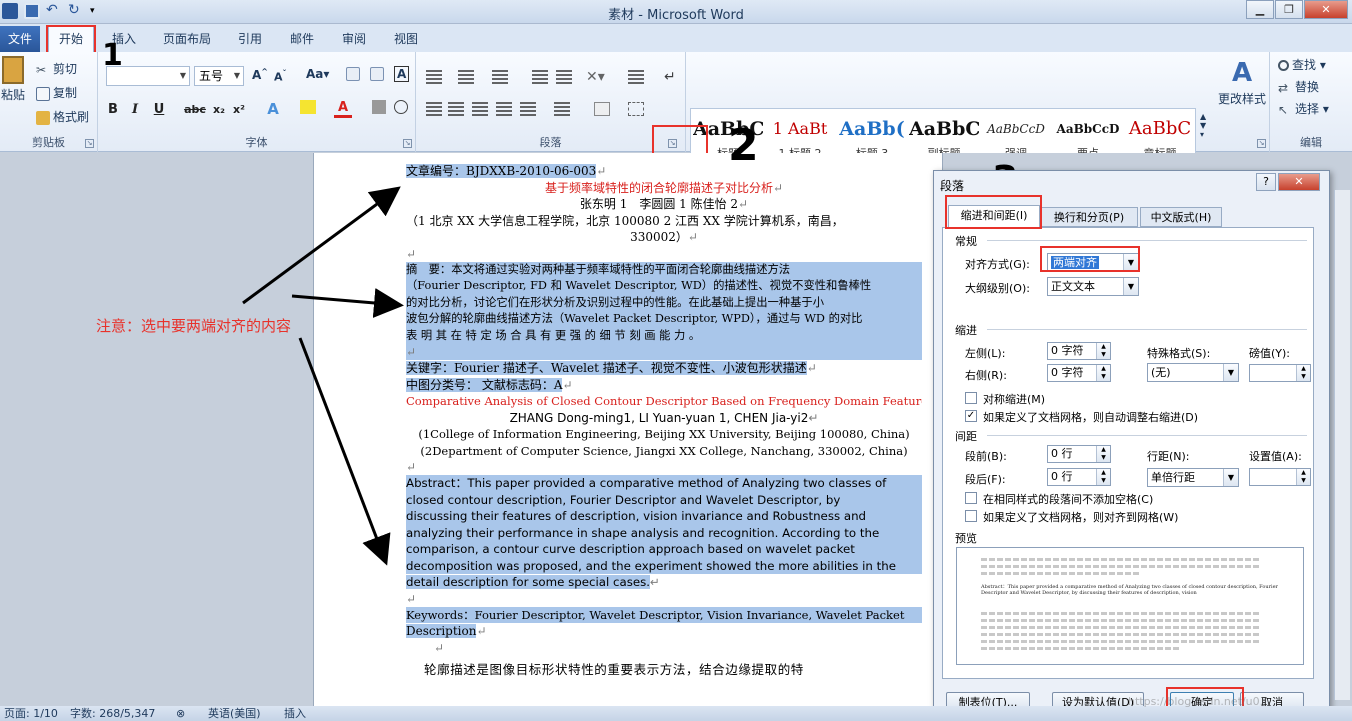  Describe the element at coordinates (187, 39) in the screenshot. I see `tab-page-layout: 页面布局` at that location.